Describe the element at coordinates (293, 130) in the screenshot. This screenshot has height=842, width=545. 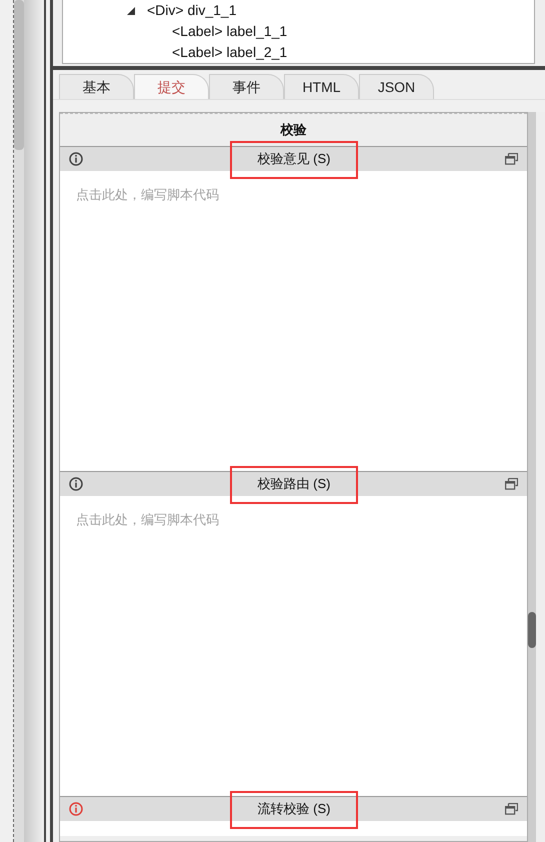
I see `panel-title: 校验` at that location.